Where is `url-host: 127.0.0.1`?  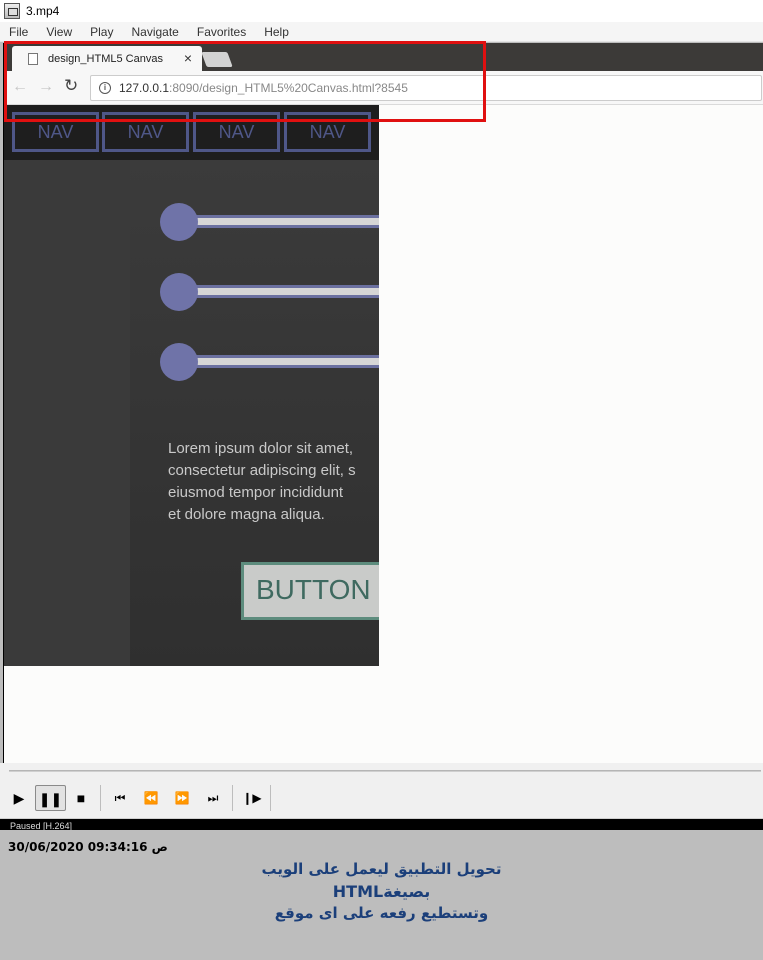 url-host: 127.0.0.1 is located at coordinates (144, 88).